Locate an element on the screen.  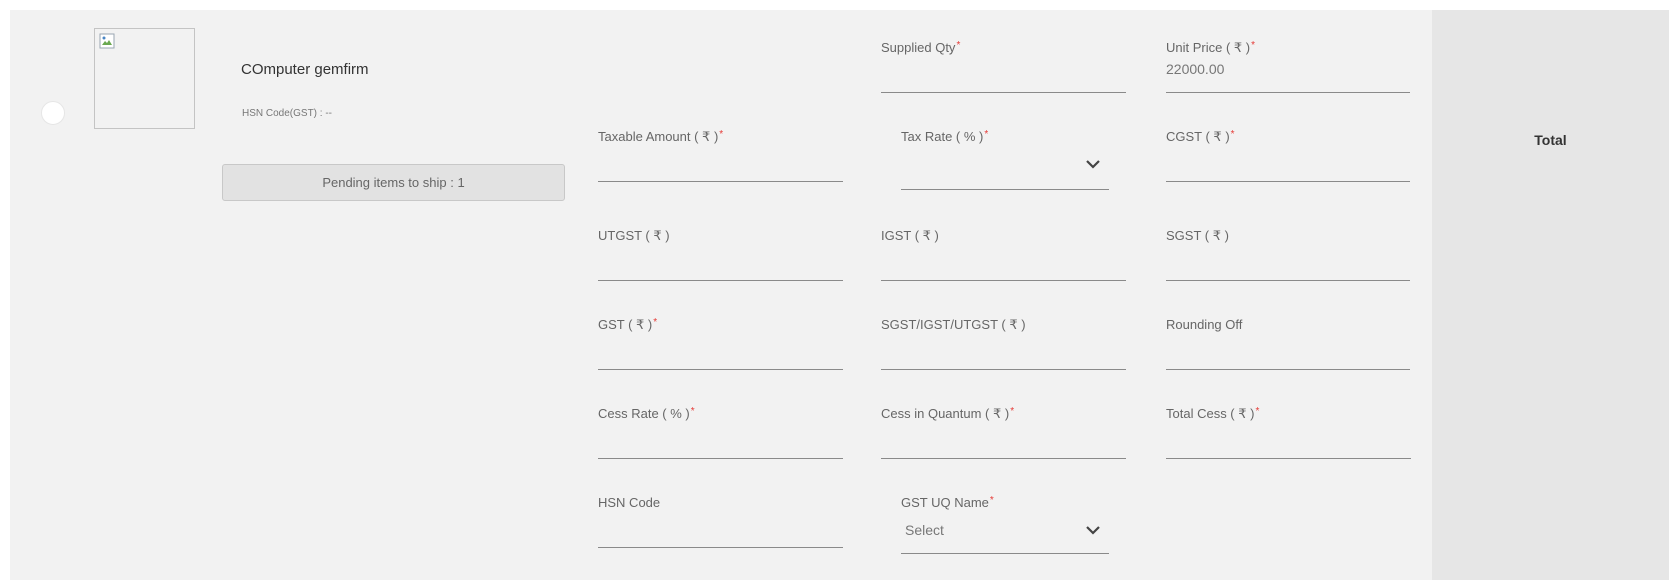
sgst-igst-utgst-field: SGST/IGST/UTGST ( ₹ ) is located at coordinates (1003, 343).